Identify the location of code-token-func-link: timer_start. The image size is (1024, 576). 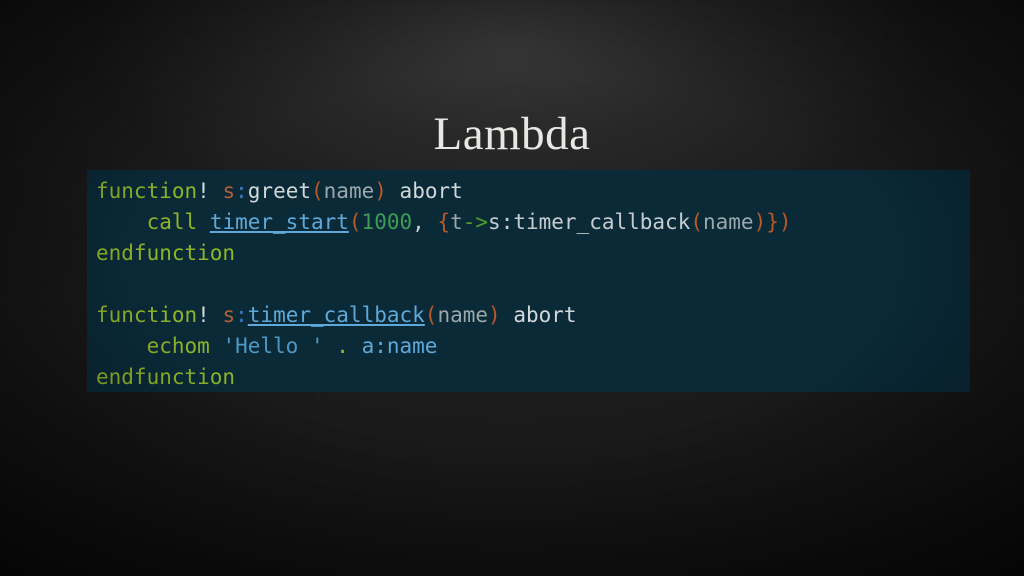
(279, 222).